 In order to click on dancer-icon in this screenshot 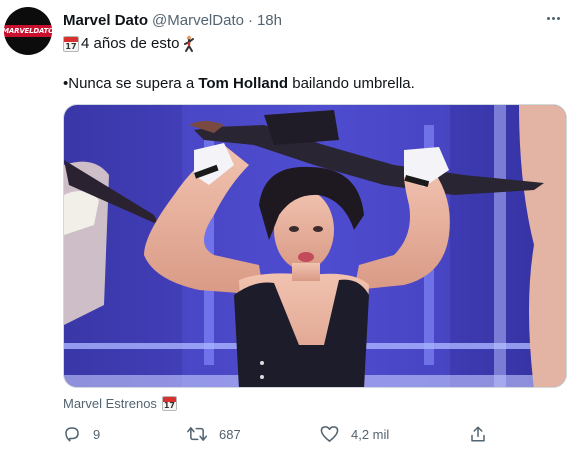, I will do `click(189, 43)`.